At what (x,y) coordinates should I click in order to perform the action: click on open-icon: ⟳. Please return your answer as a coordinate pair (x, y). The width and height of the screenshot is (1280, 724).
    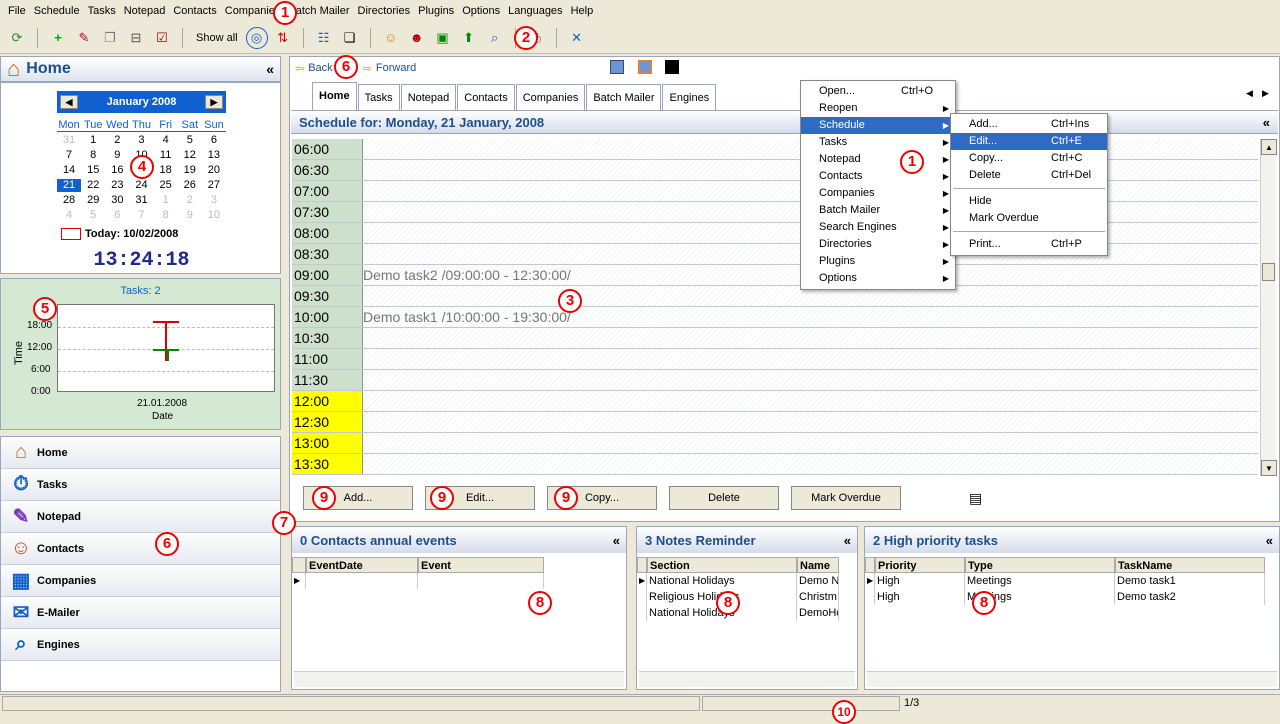
    Looking at the image, I should click on (17, 38).